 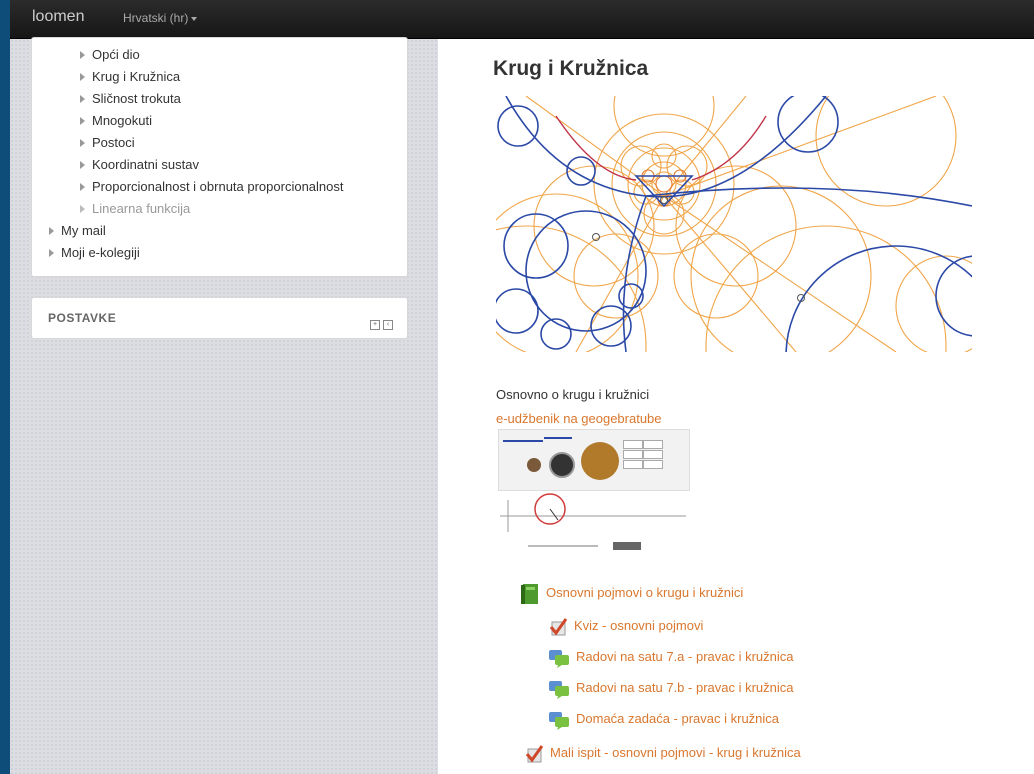 I want to click on site-brand: loomen, so click(x=58, y=17).